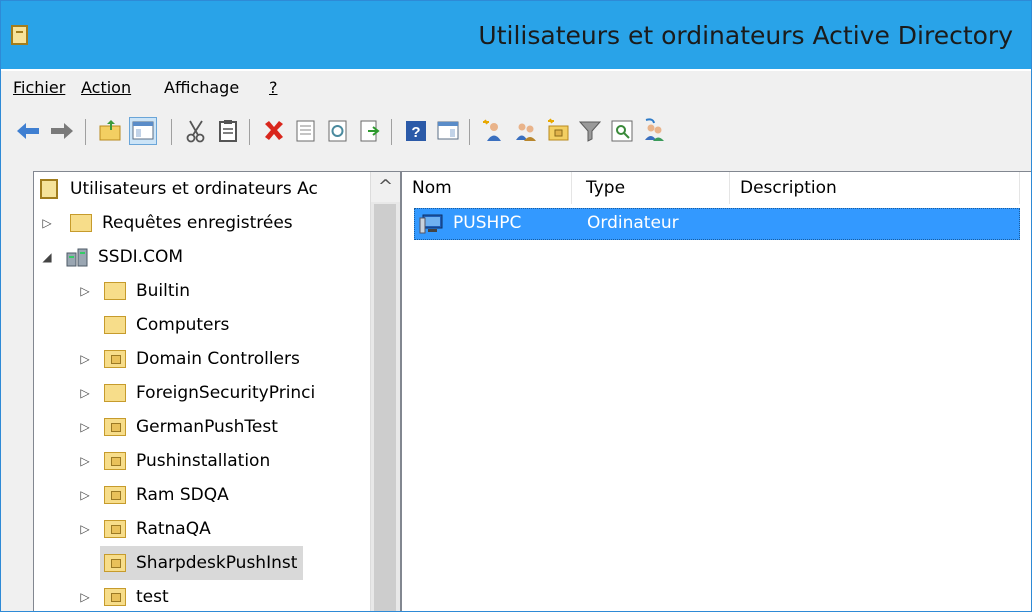 This screenshot has width=1032, height=612. What do you see at coordinates (194, 189) in the screenshot?
I see `tree-root-label: Utilisateurs et ordinateurs Ac` at bounding box center [194, 189].